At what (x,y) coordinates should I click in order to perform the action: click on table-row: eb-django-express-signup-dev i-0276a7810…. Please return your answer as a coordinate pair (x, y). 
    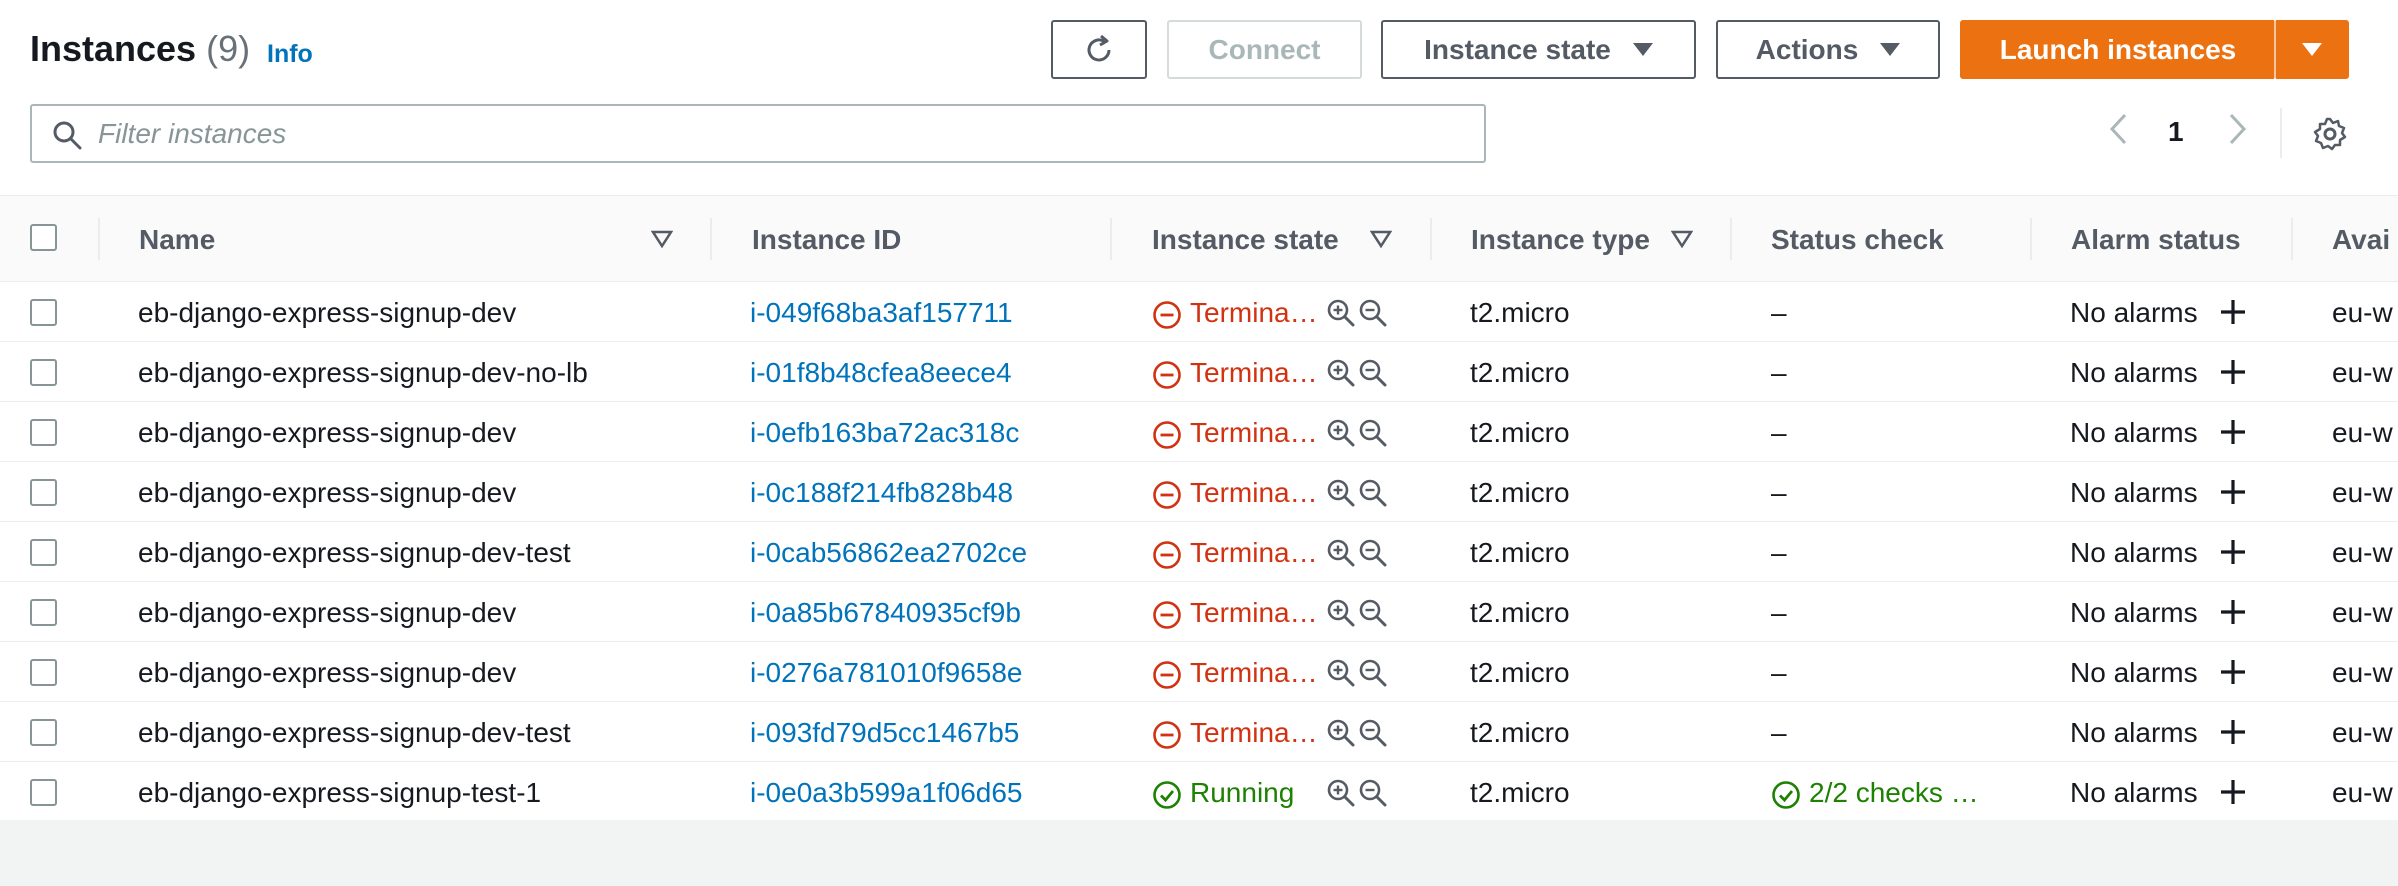
    Looking at the image, I should click on (1199, 672).